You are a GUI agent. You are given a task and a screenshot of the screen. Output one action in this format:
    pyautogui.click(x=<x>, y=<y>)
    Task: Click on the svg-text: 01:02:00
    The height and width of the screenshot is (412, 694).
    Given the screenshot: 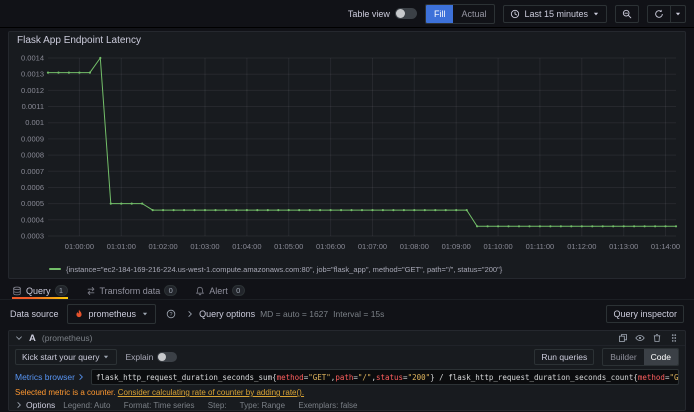 What is the action you would take?
    pyautogui.click(x=162, y=246)
    